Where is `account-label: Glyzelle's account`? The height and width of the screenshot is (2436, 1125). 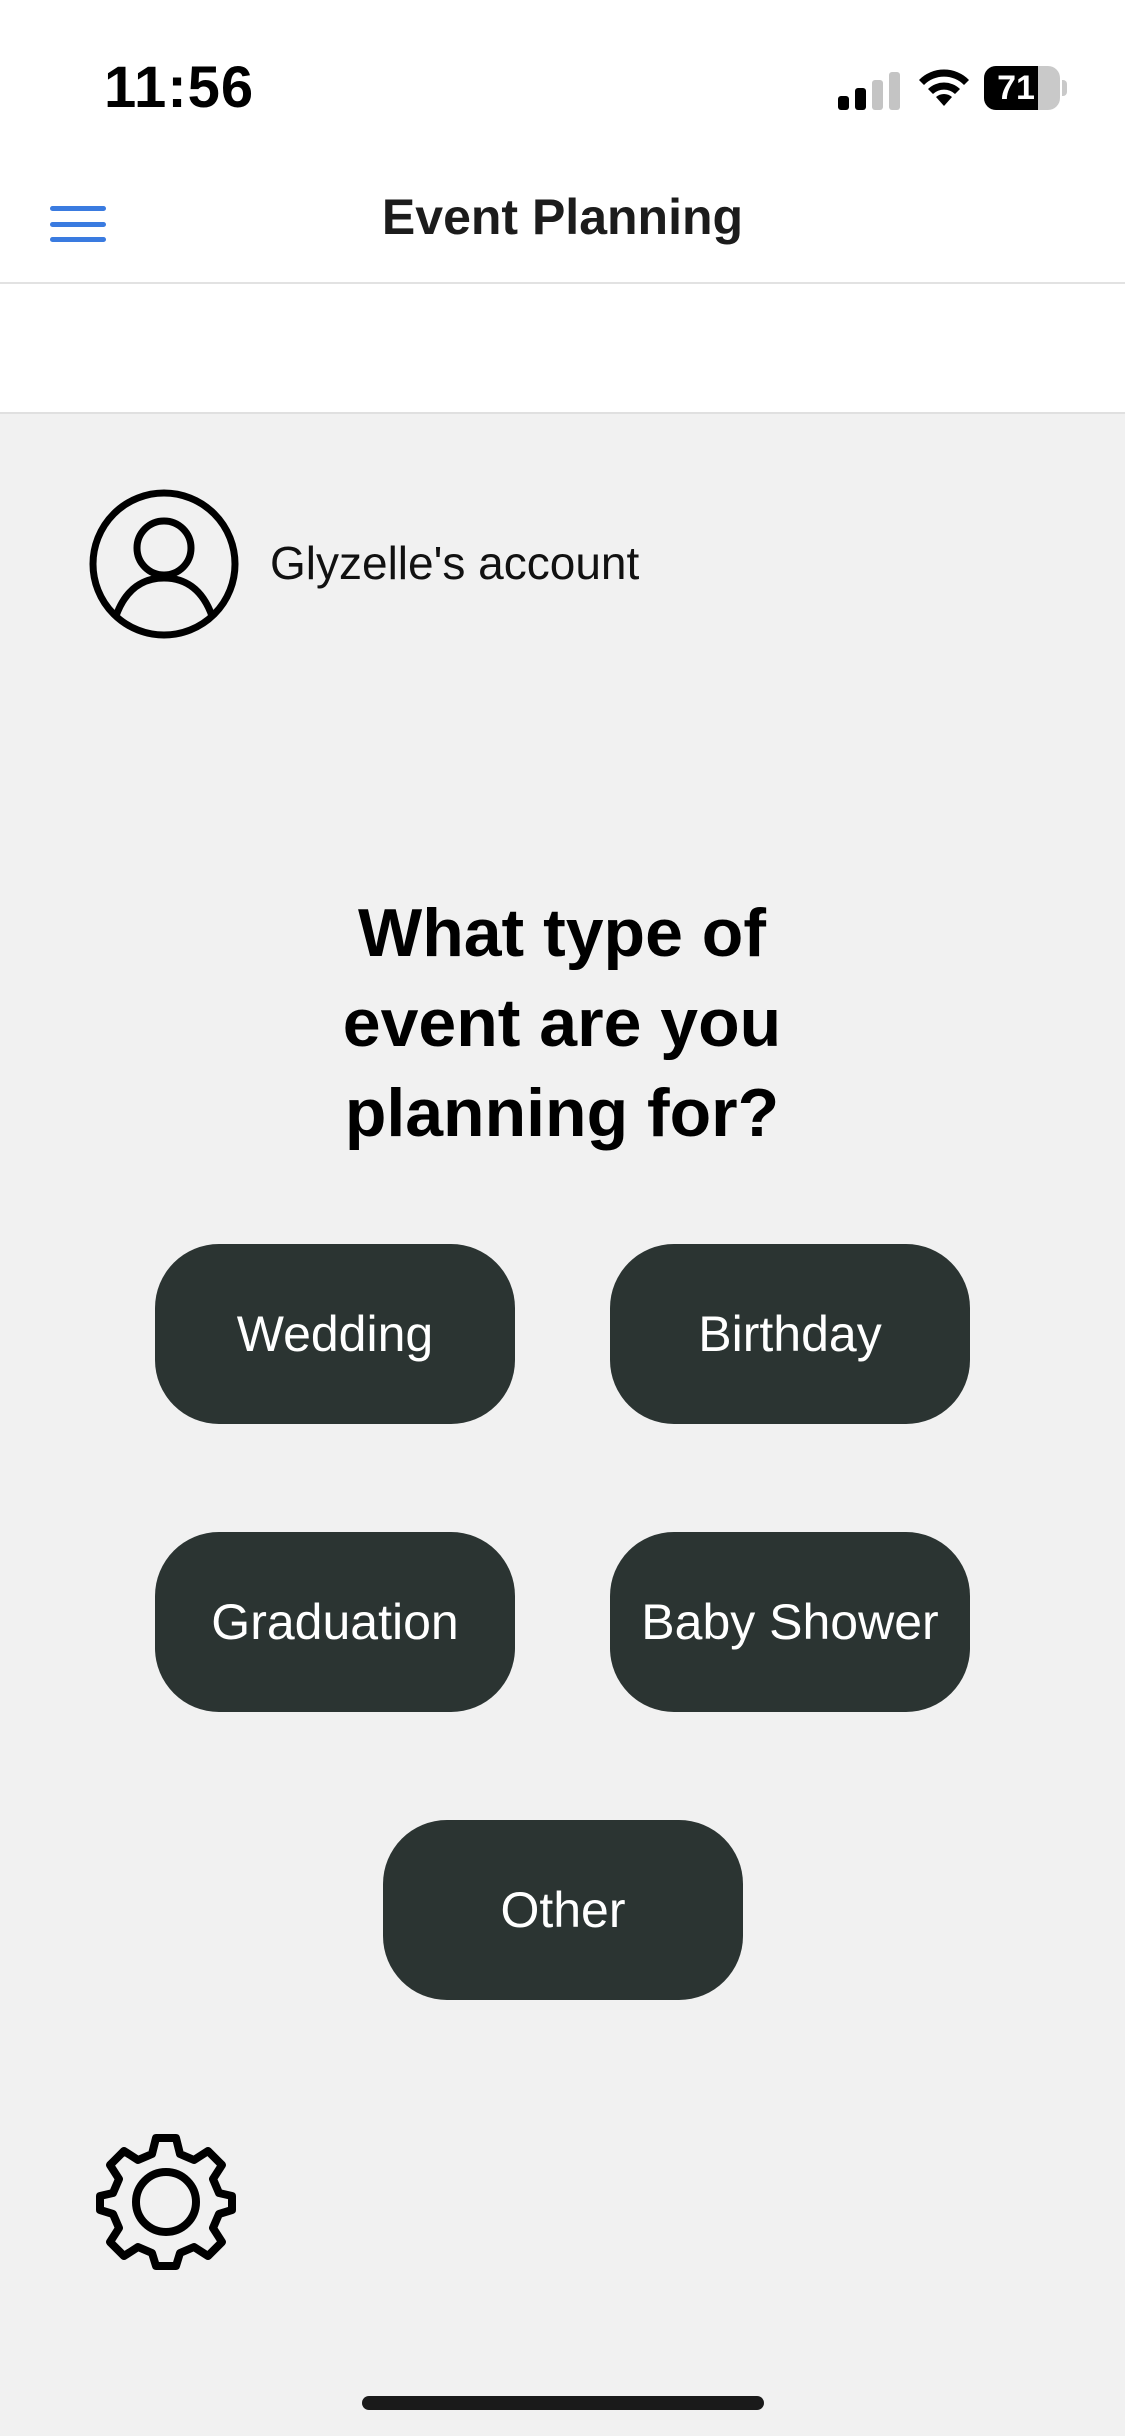 account-label: Glyzelle's account is located at coordinates (454, 563).